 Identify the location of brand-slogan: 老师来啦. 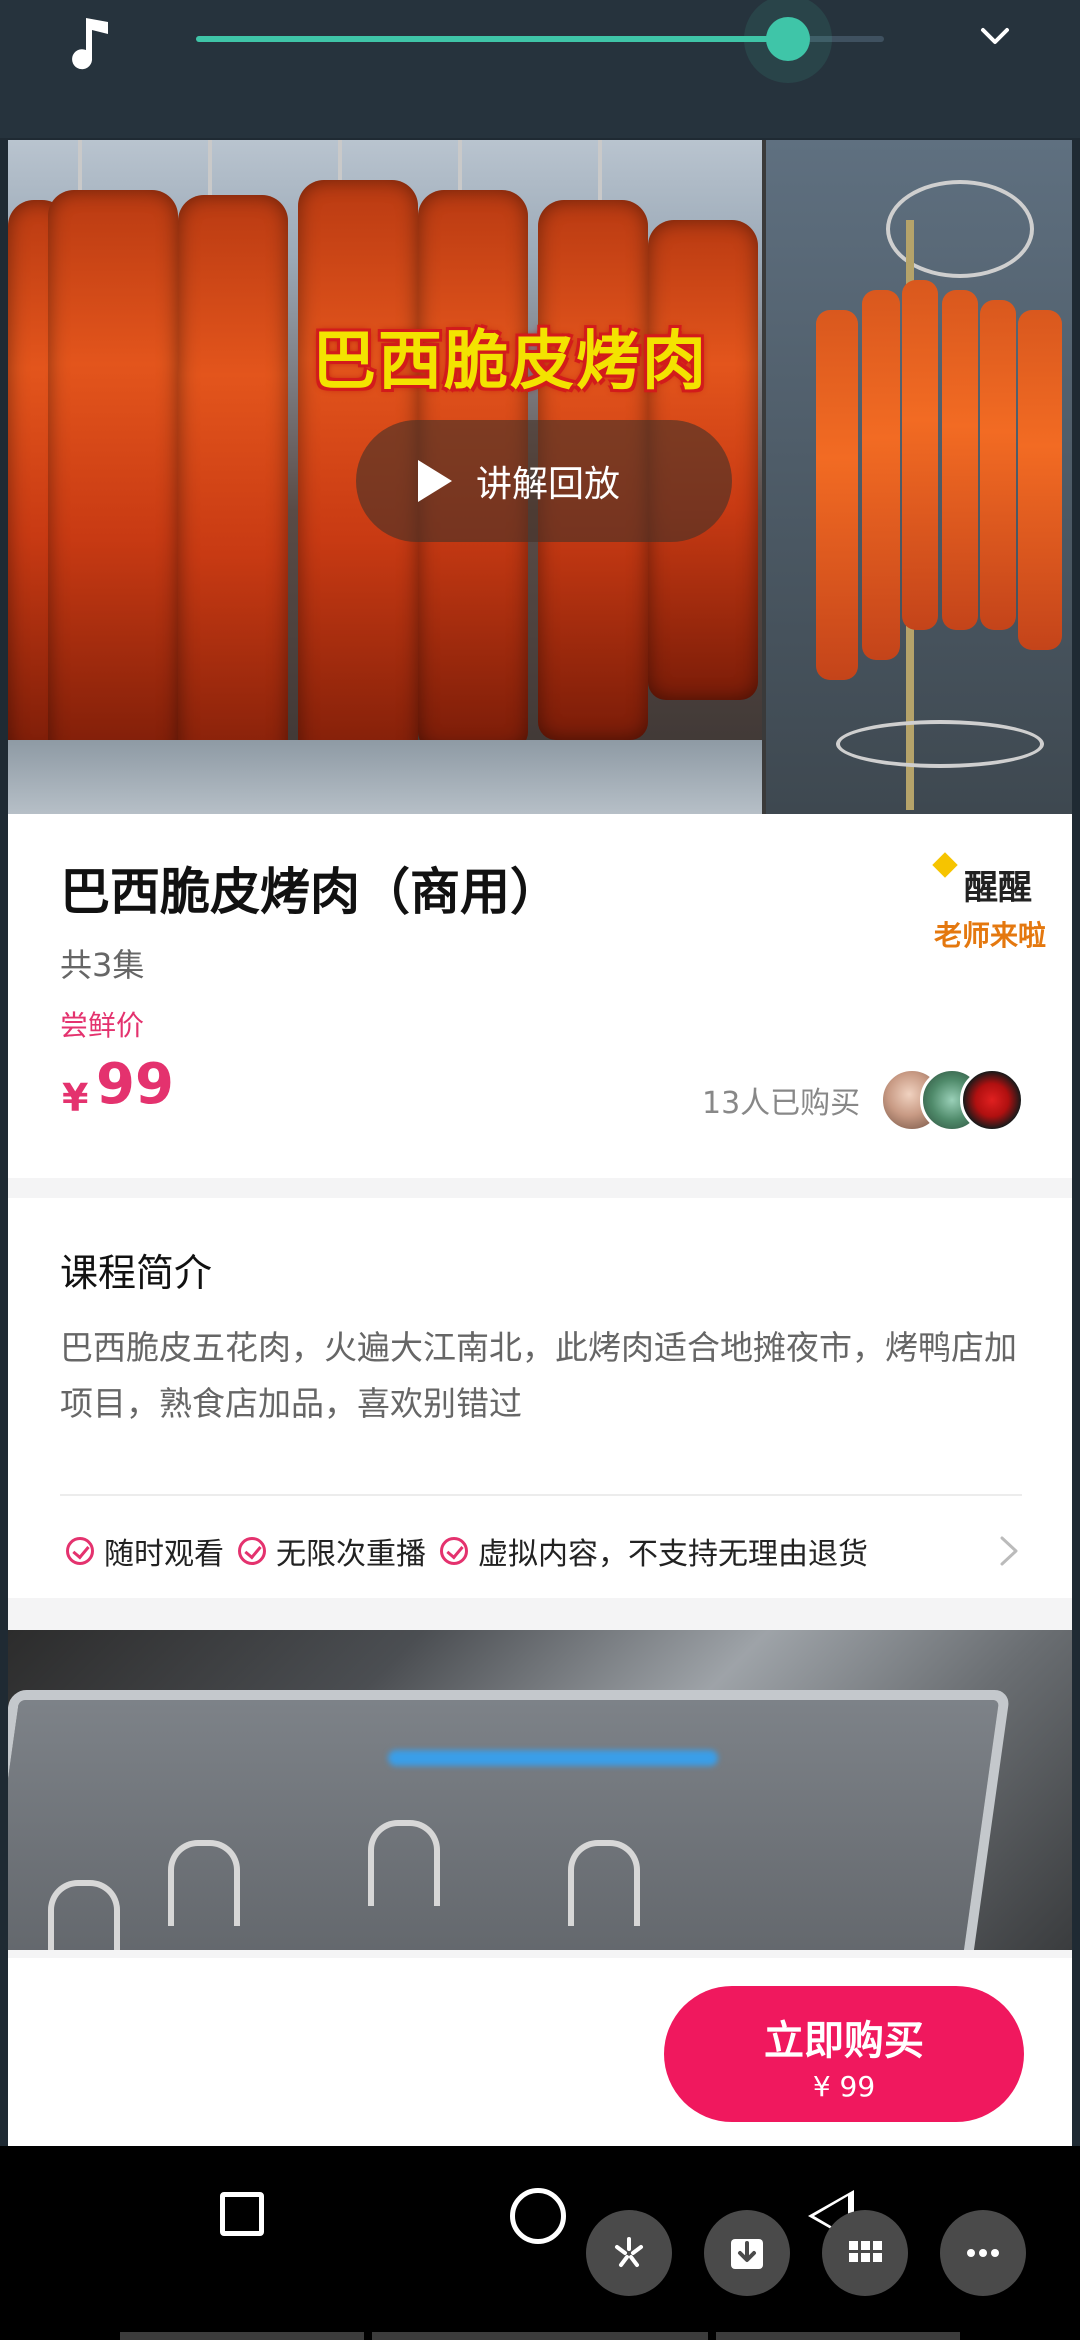
(990, 935).